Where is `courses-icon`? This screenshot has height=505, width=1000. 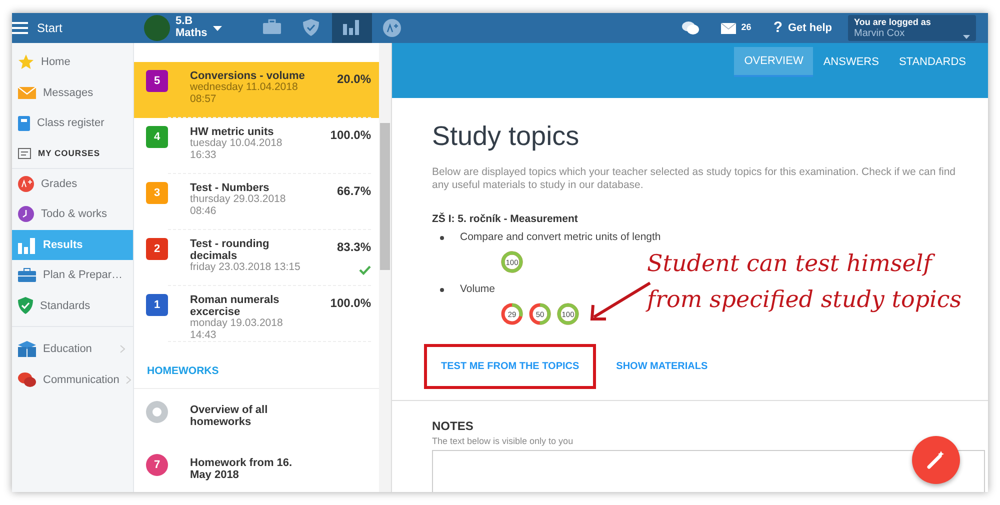
courses-icon is located at coordinates (24, 153).